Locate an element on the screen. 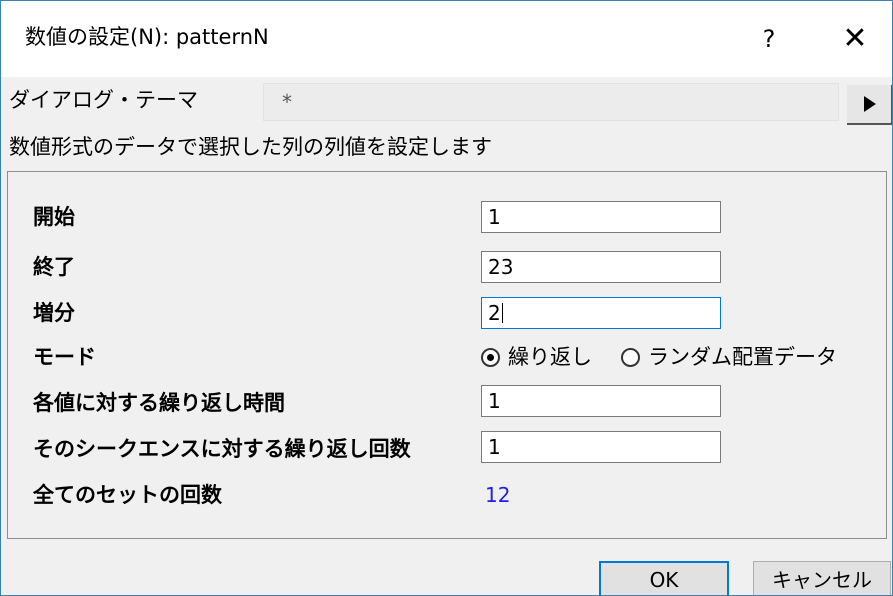  repeat-sequence-label: そのシークエンスに対する繰り返し回数 is located at coordinates (222, 449).